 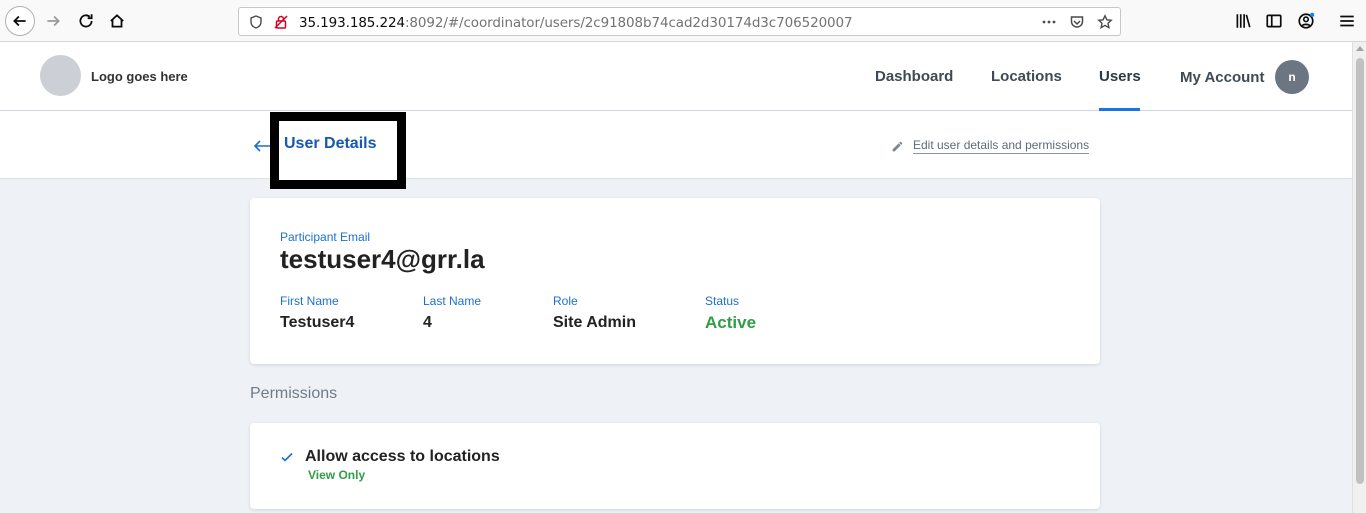 What do you see at coordinates (402, 456) in the screenshot?
I see `permission-title: Allow access to locations` at bounding box center [402, 456].